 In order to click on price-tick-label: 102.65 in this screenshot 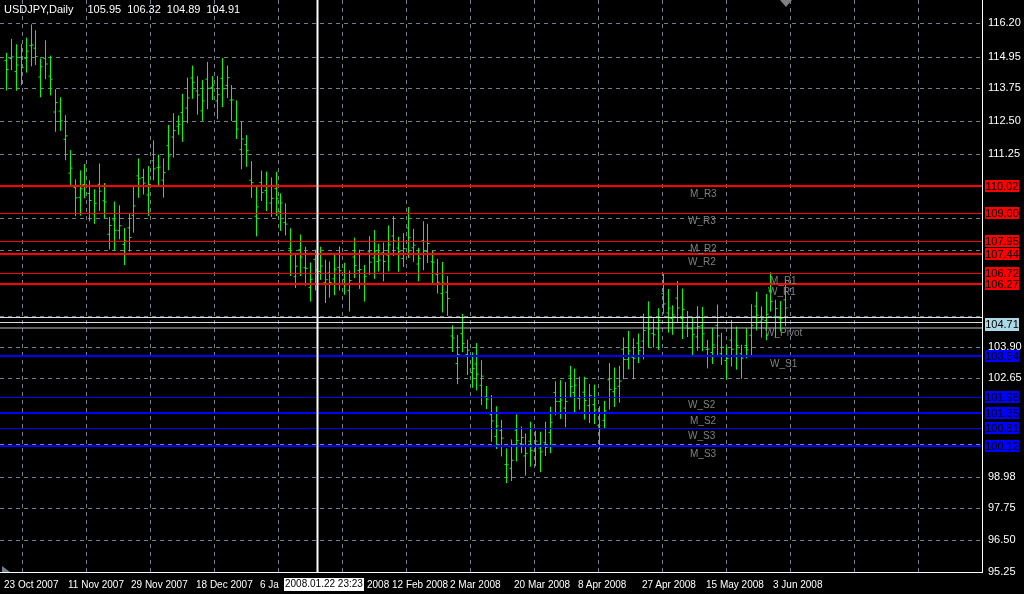, I will do `click(1005, 377)`.